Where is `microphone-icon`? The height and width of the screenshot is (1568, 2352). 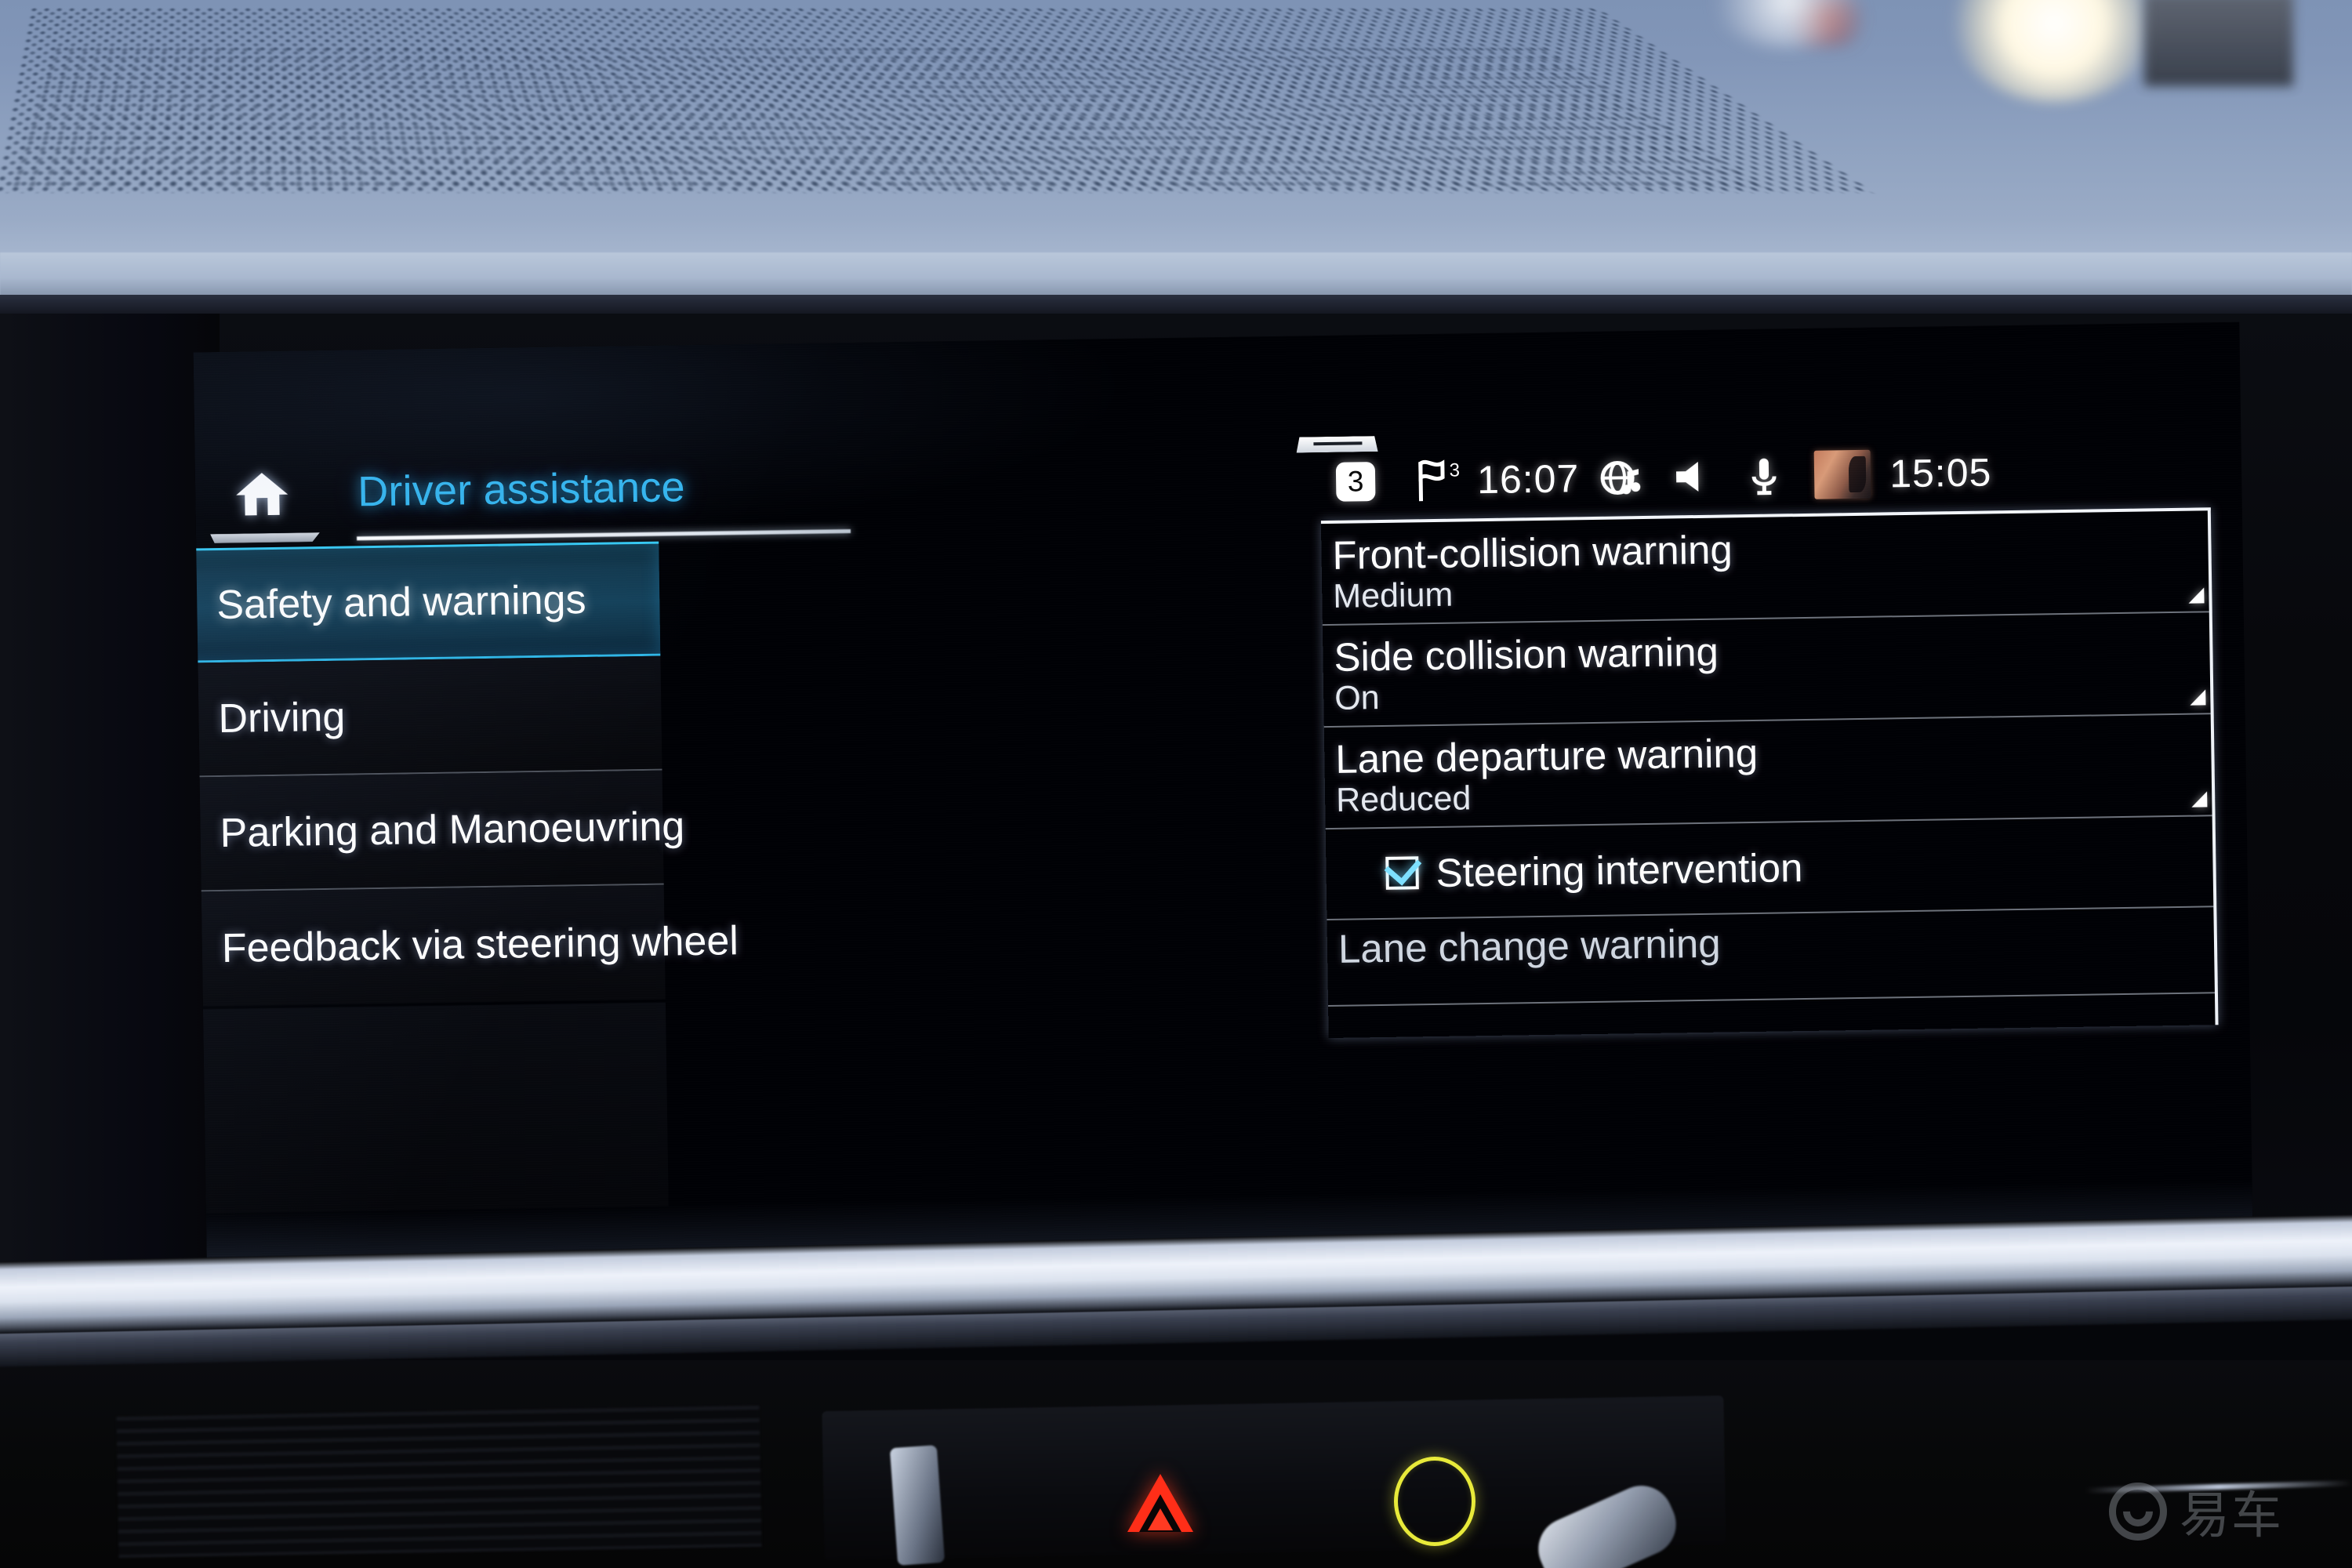 microphone-icon is located at coordinates (1765, 475).